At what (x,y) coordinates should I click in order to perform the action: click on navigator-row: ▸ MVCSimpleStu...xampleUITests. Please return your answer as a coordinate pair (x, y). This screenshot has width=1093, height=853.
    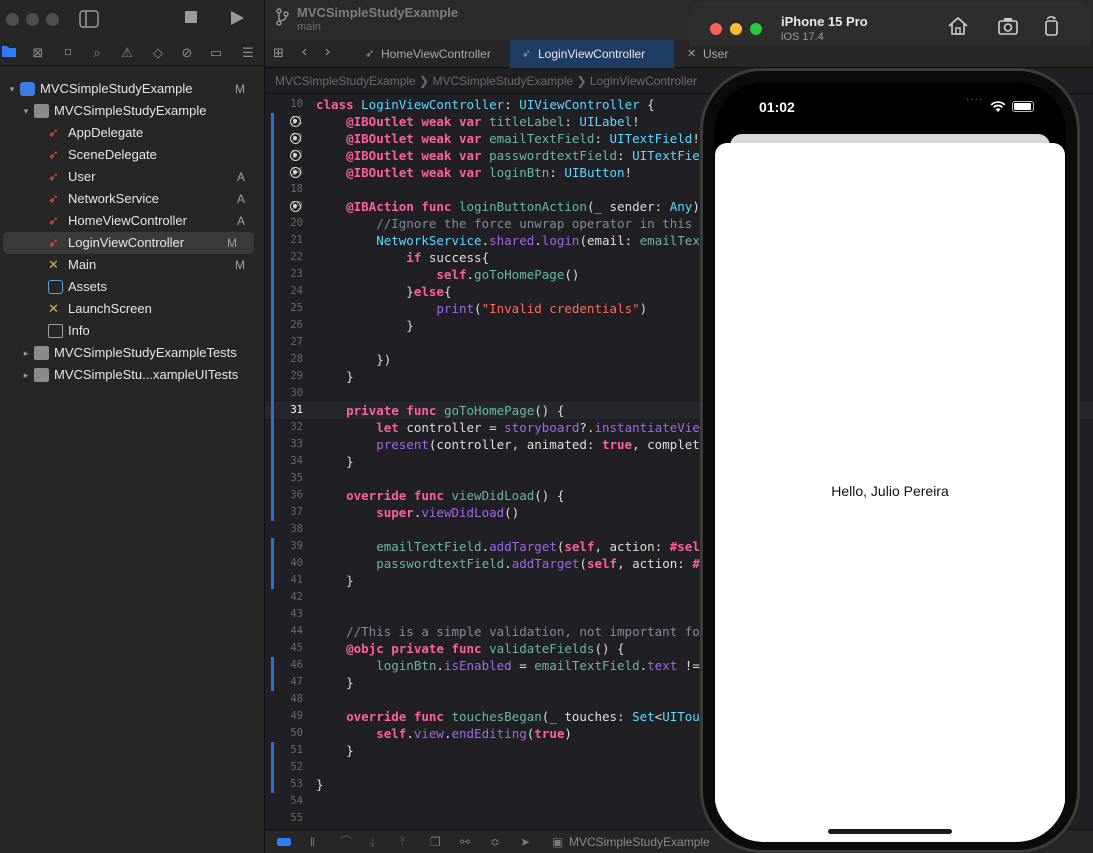
    Looking at the image, I should click on (132, 375).